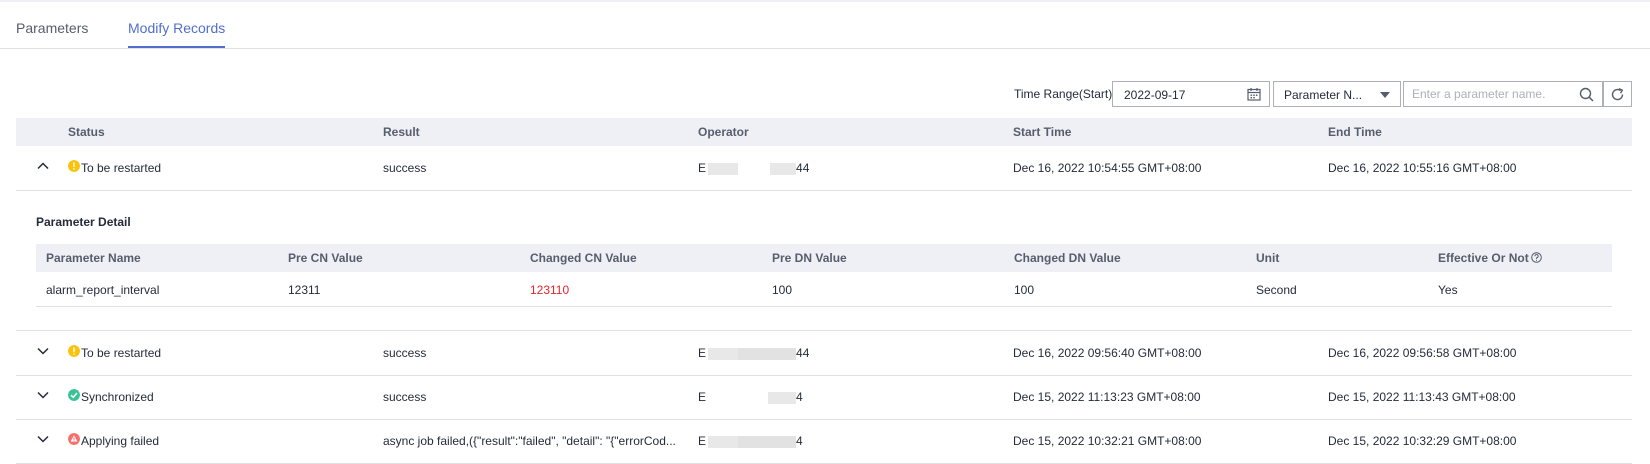 The image size is (1650, 464). Describe the element at coordinates (43, 166) in the screenshot. I see `chevron-up-icon` at that location.